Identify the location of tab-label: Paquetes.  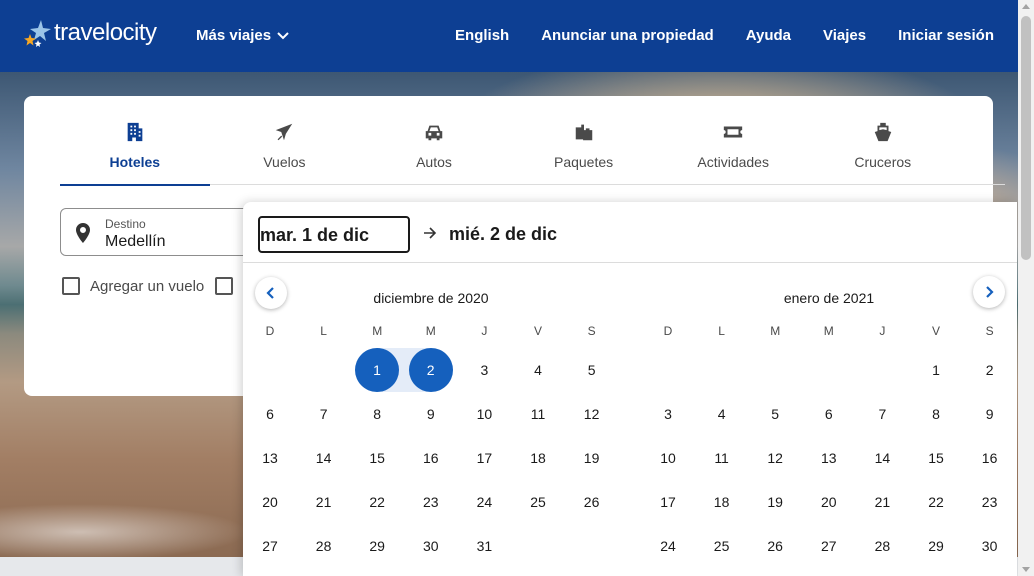
(583, 162).